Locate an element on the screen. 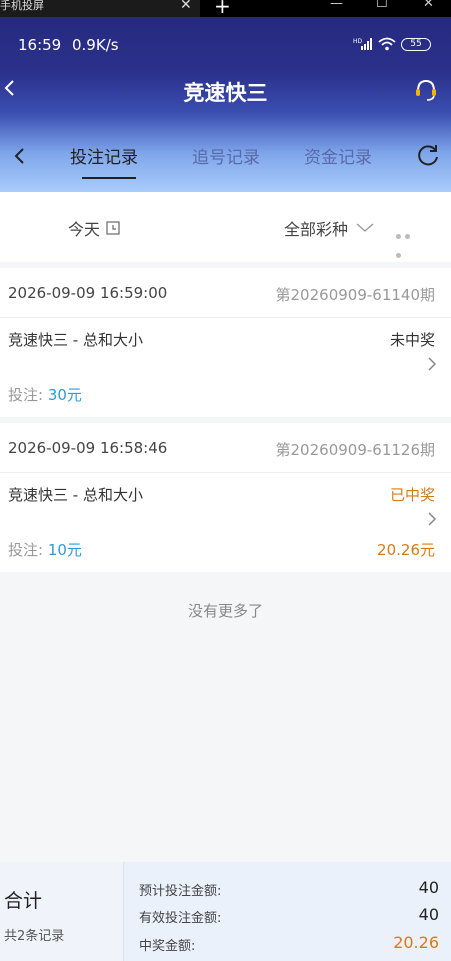 Image resolution: width=451 pixels, height=961 pixels. active-tab-indicator is located at coordinates (109, 178).